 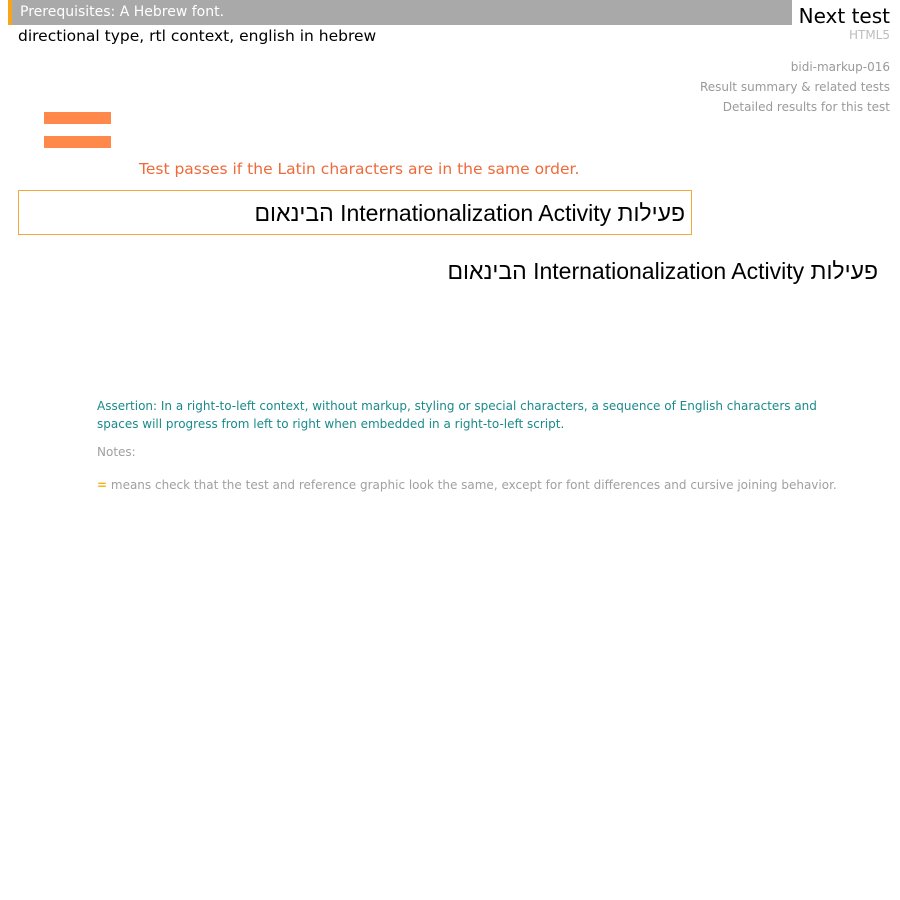 I want to click on prerequisites-text: Prerequisites: A Hebrew font., so click(x=122, y=12).